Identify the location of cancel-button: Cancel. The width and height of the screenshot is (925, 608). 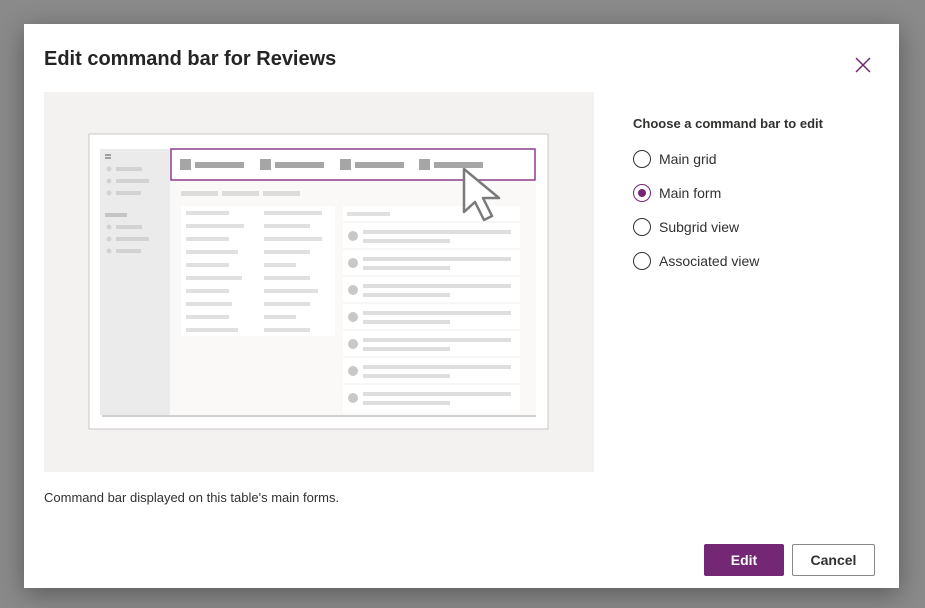
(833, 560).